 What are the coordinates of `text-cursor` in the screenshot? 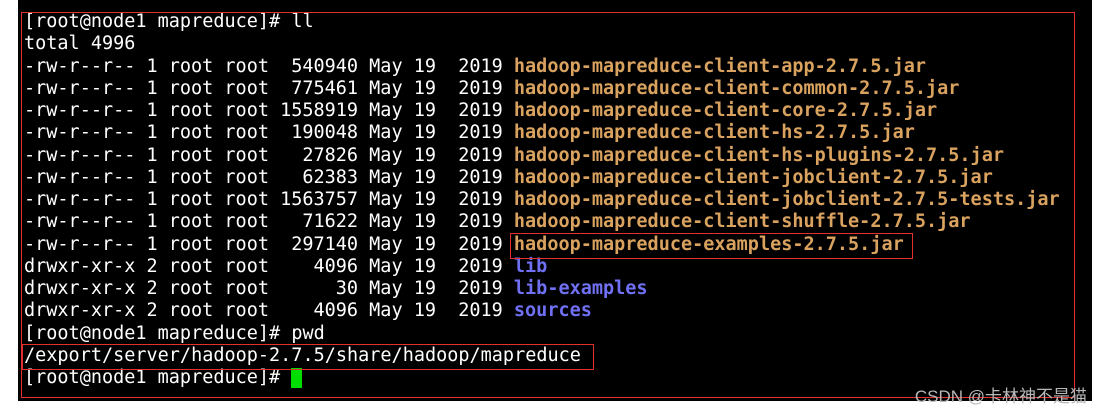 It's located at (297, 378).